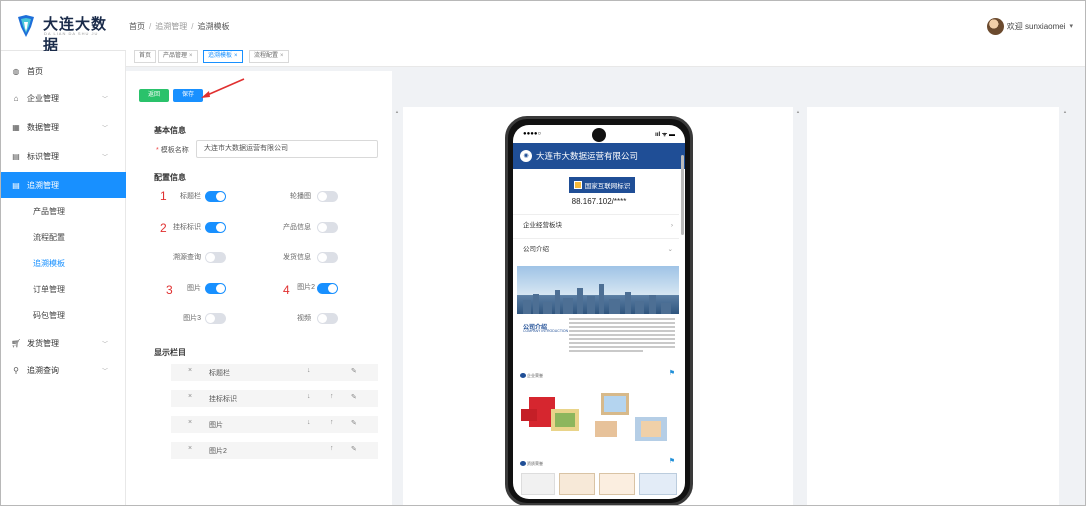 The height and width of the screenshot is (506, 1086). Describe the element at coordinates (598, 290) in the screenshot. I see `city-skyline-image` at that location.